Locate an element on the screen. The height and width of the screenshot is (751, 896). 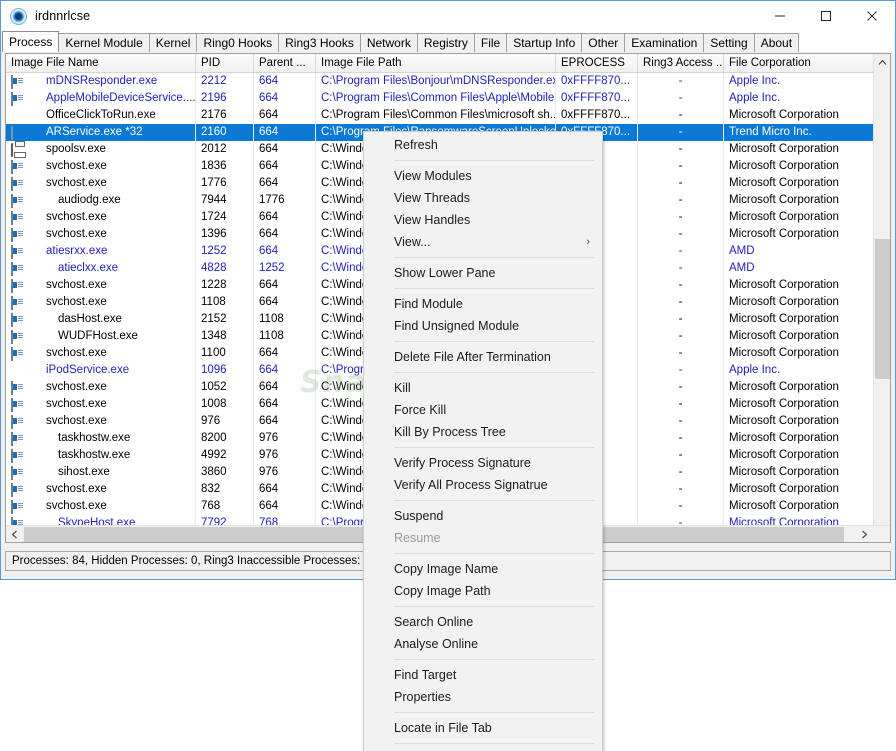
tab-other: Other is located at coordinates (603, 42).